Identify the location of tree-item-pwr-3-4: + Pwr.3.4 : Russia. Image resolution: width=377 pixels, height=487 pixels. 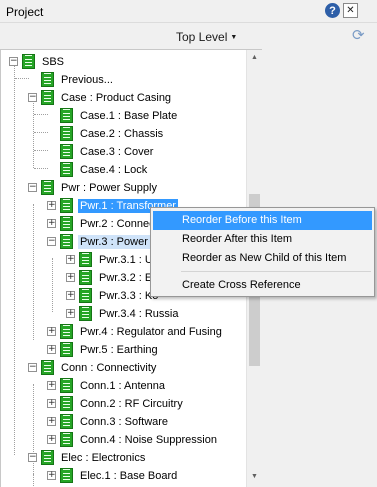
(123, 313).